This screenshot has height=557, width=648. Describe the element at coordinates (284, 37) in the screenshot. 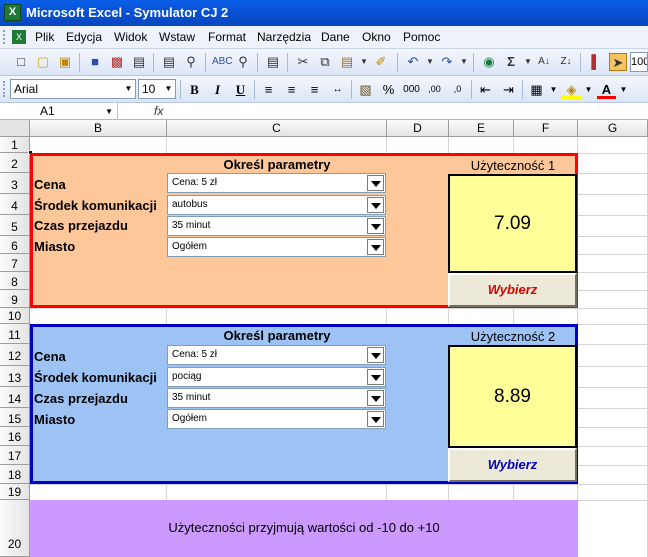

I see `menu-tools: Narzędzia` at that location.